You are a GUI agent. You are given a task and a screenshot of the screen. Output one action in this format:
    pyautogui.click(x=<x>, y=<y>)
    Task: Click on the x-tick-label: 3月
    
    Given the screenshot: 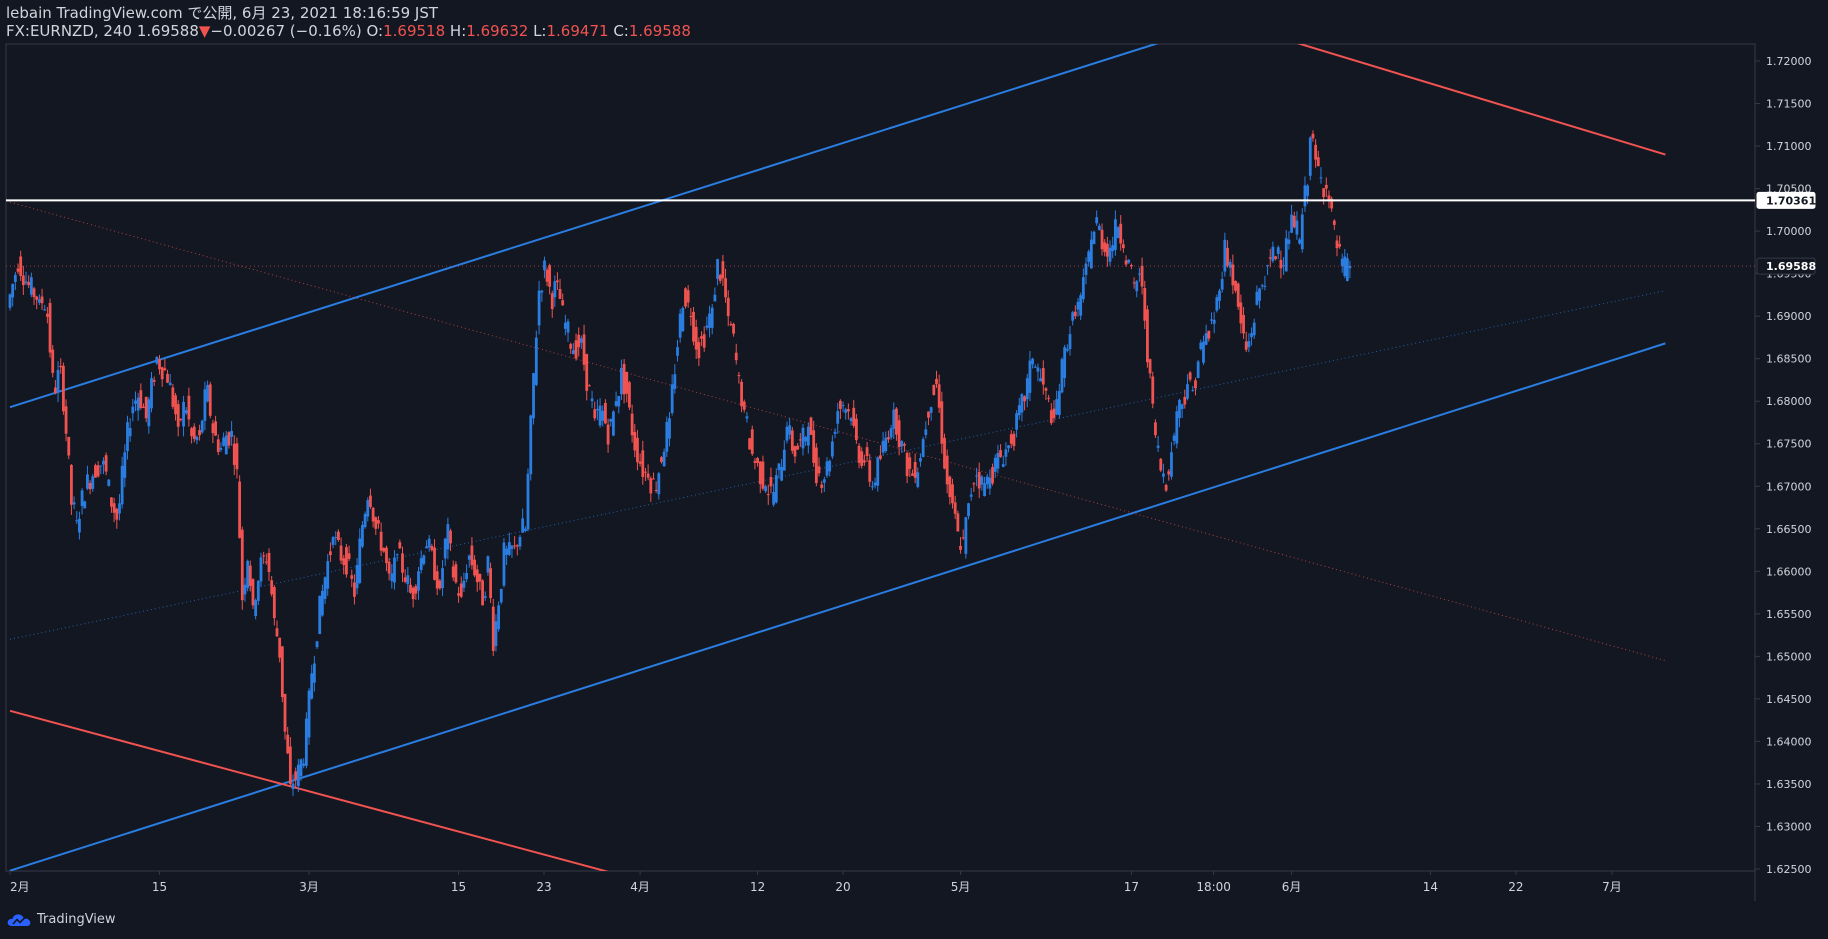 What is the action you would take?
    pyautogui.click(x=309, y=887)
    